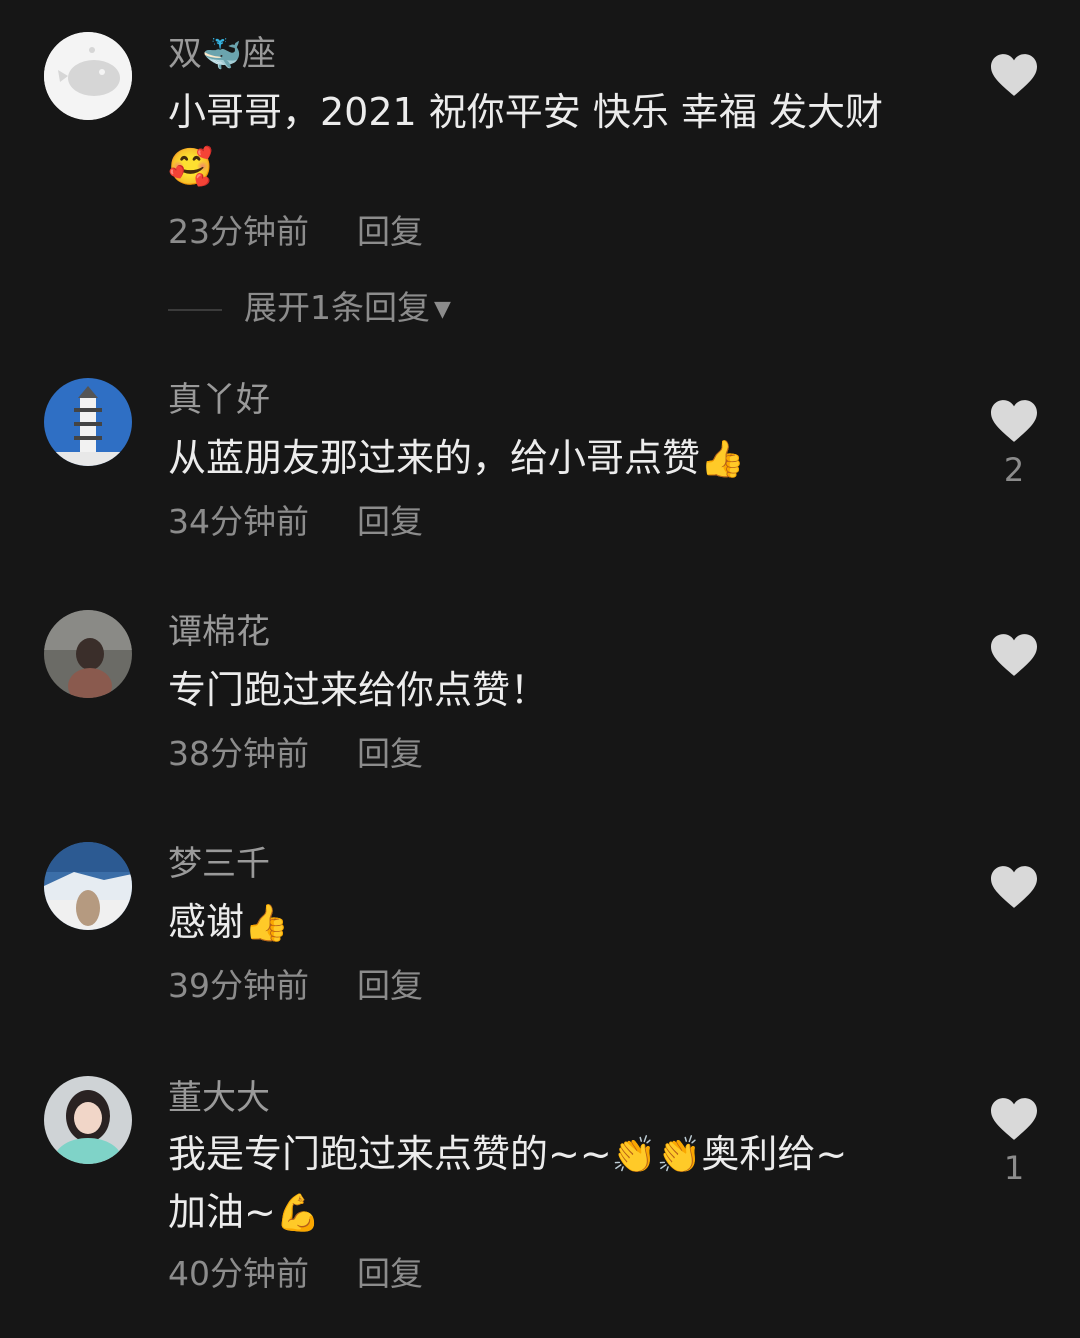  Describe the element at coordinates (238, 1273) in the screenshot. I see `comment-time: 40分钟前` at that location.